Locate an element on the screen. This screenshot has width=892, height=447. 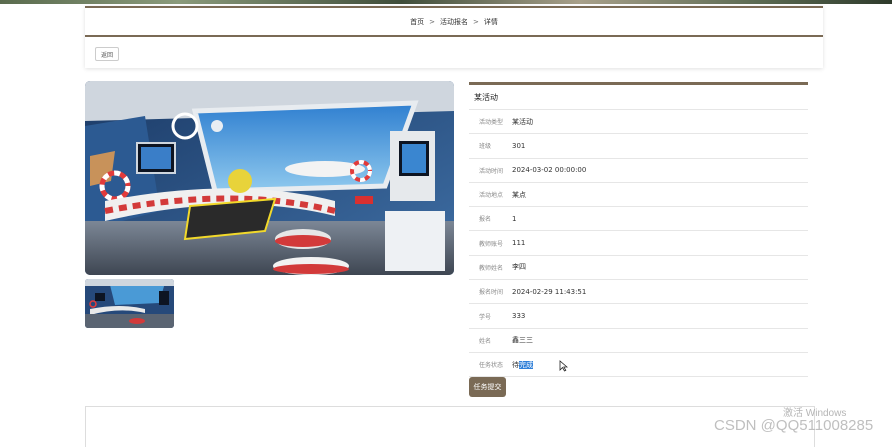
field-label: 活动类型 is located at coordinates (491, 123).